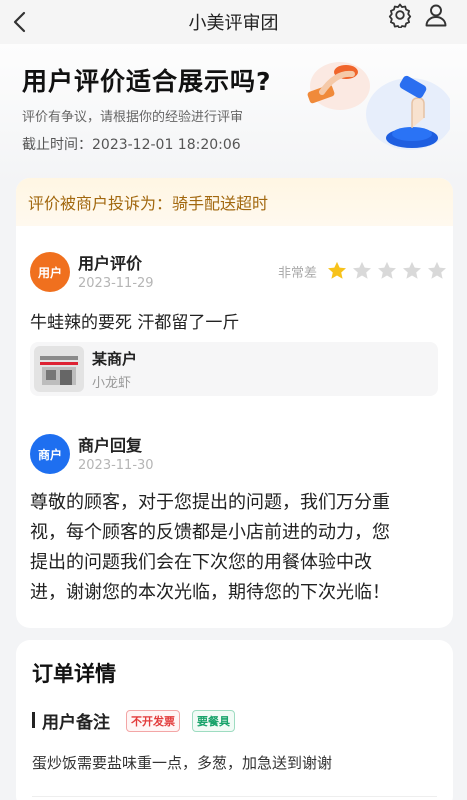 Image resolution: width=467 pixels, height=800 pixels. Describe the element at coordinates (210, 502) in the screenshot. I see `reply-line: 尊敬的顾客，对于您提出的问题，我们万分重` at that location.